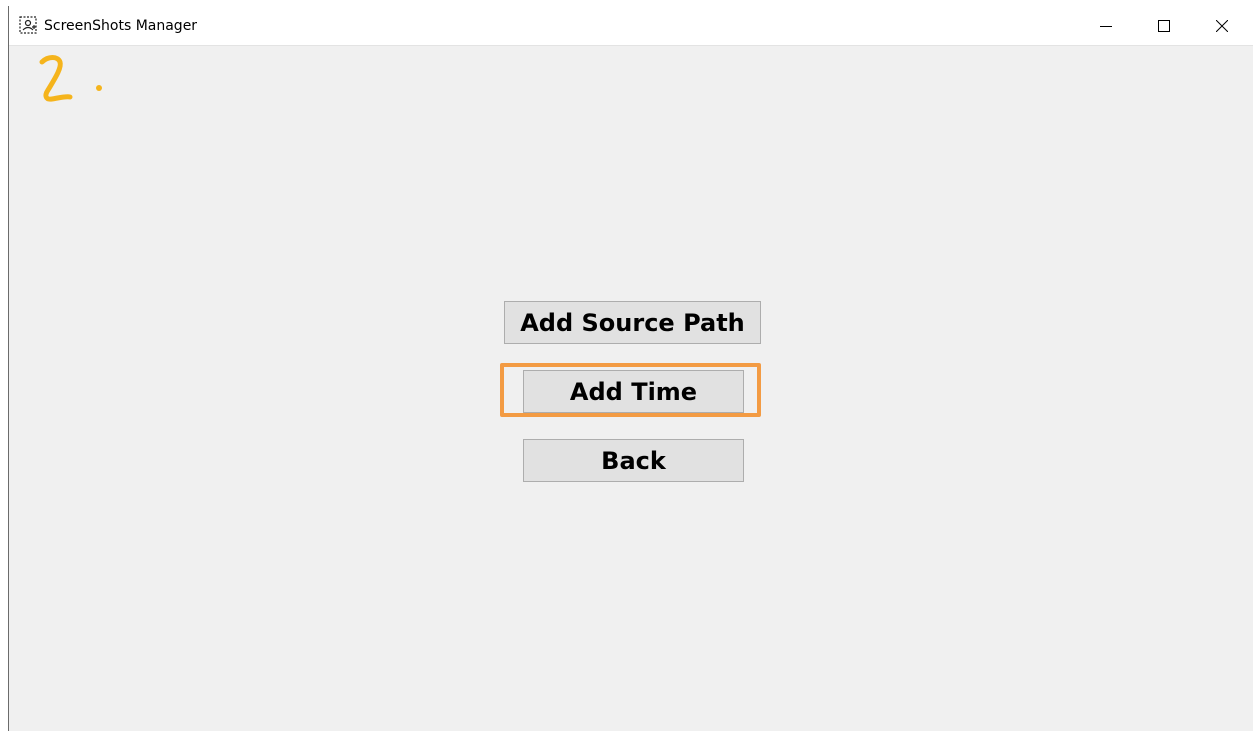 The height and width of the screenshot is (731, 1253). I want to click on maximize-icon, so click(1164, 26).